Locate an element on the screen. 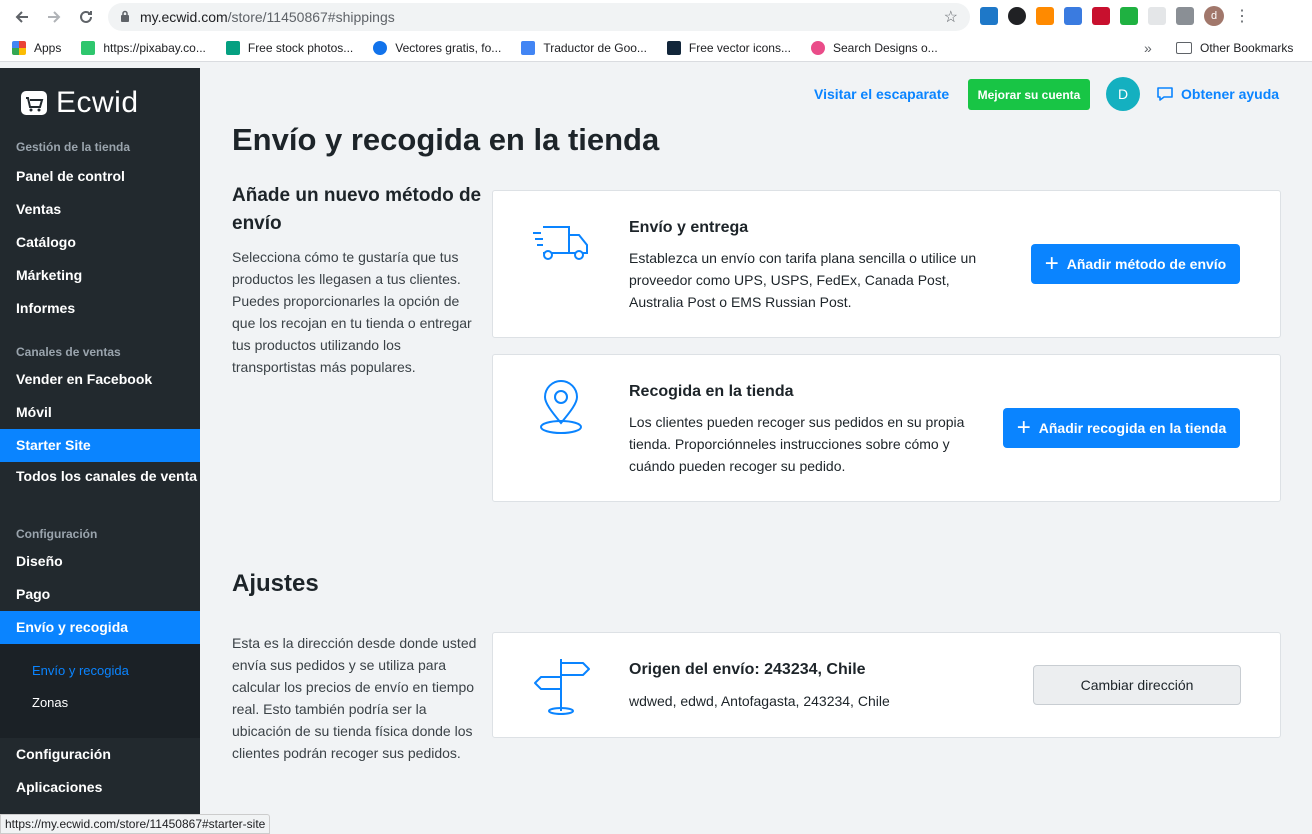  add-method-heading: Añade un nuevo método de envío is located at coordinates (357, 209).